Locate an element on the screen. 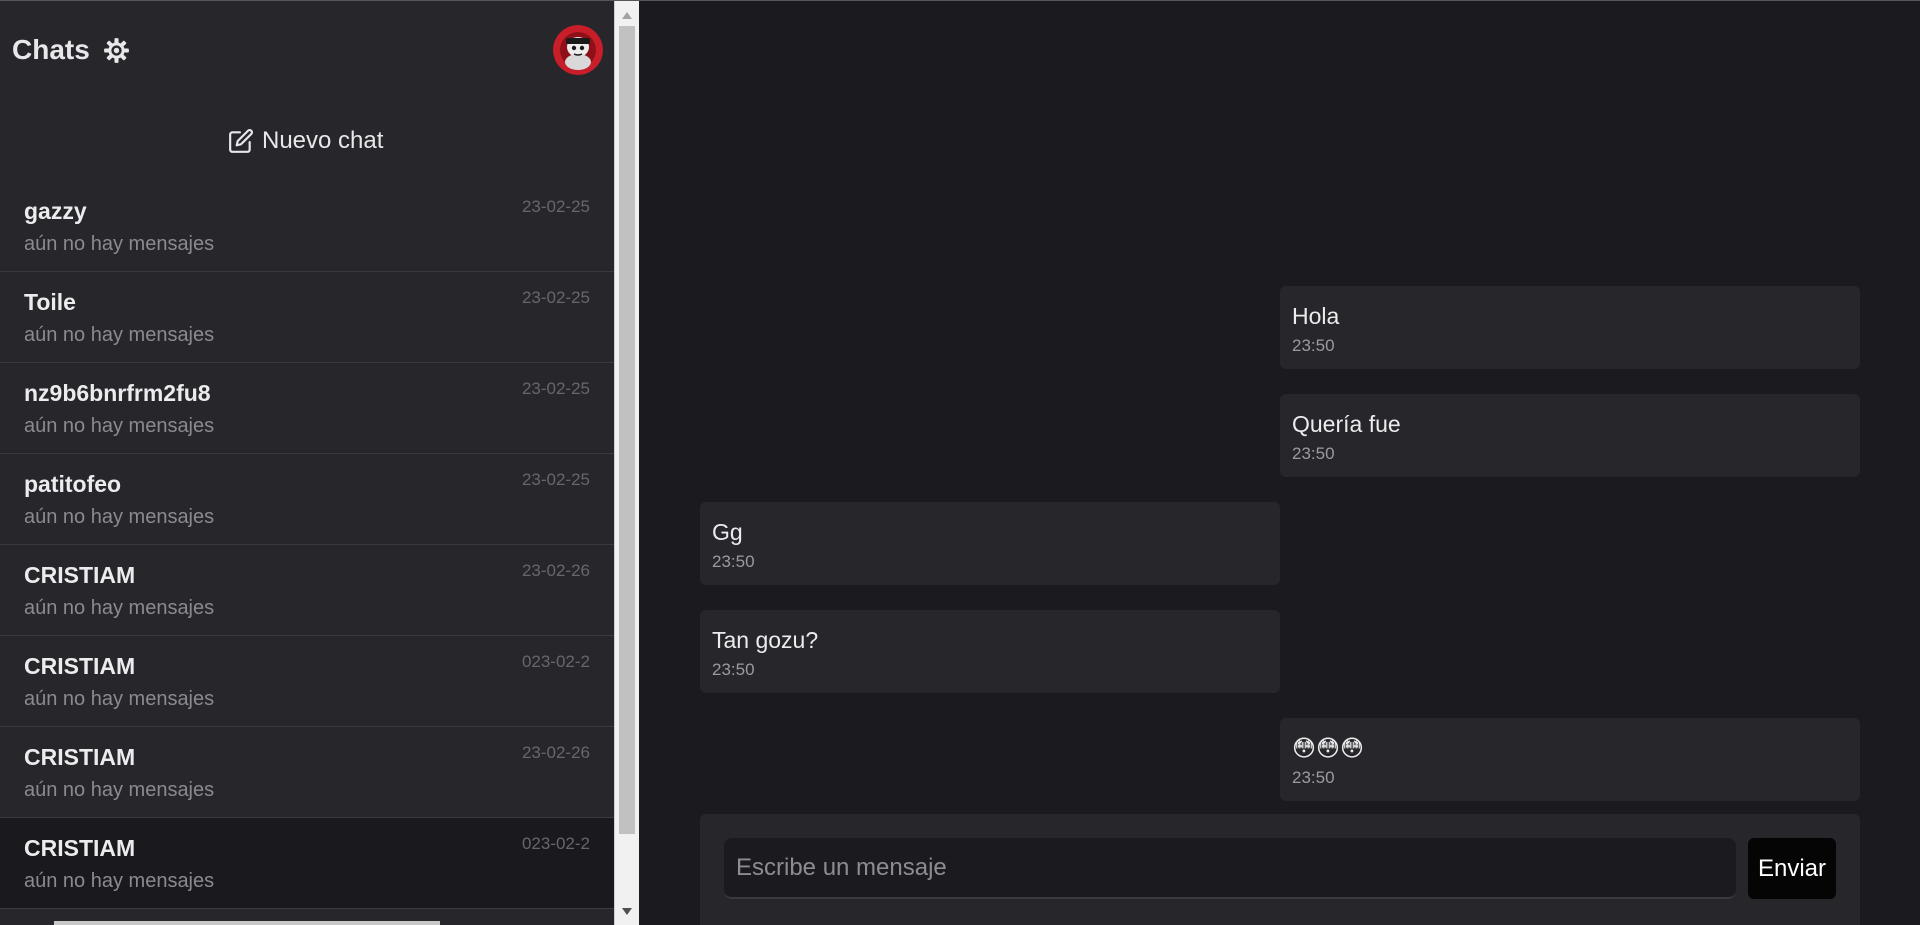 The image size is (1920, 925). chat-list-item: gazzy aún no hay mensajes 23-02-25 is located at coordinates (307, 226).